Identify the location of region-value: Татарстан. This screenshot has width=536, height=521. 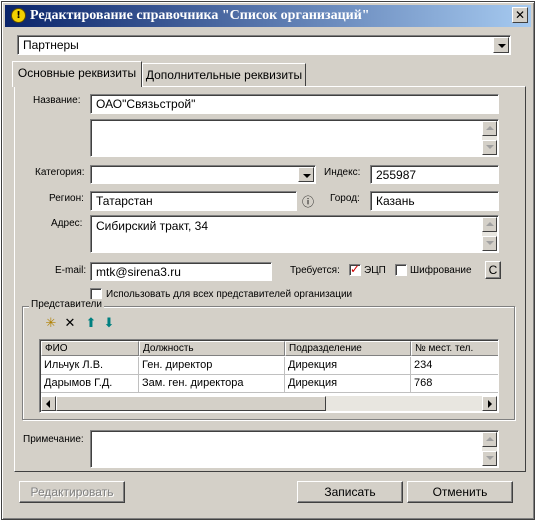
(124, 201).